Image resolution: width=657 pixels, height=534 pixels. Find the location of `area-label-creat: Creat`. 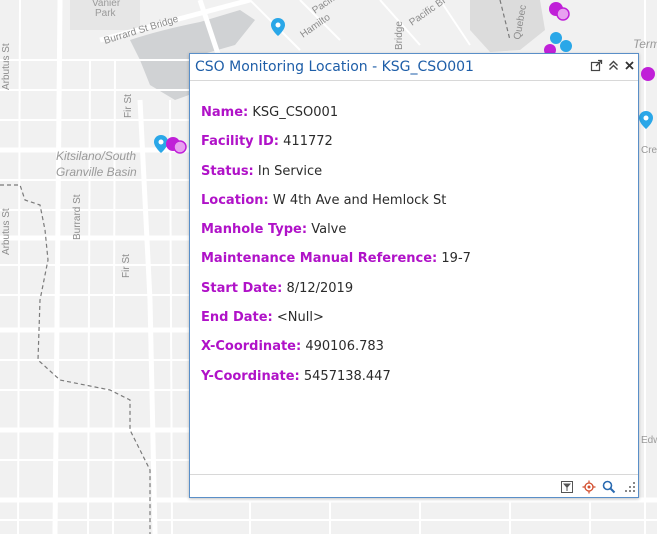

area-label-creat: Creat is located at coordinates (649, 150).